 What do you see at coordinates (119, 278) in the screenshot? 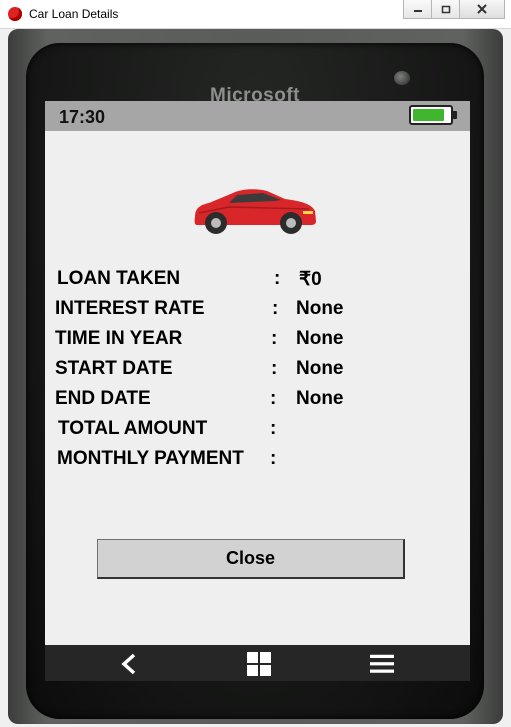
I see `label-loan-taken: LOAN TAKEN` at bounding box center [119, 278].